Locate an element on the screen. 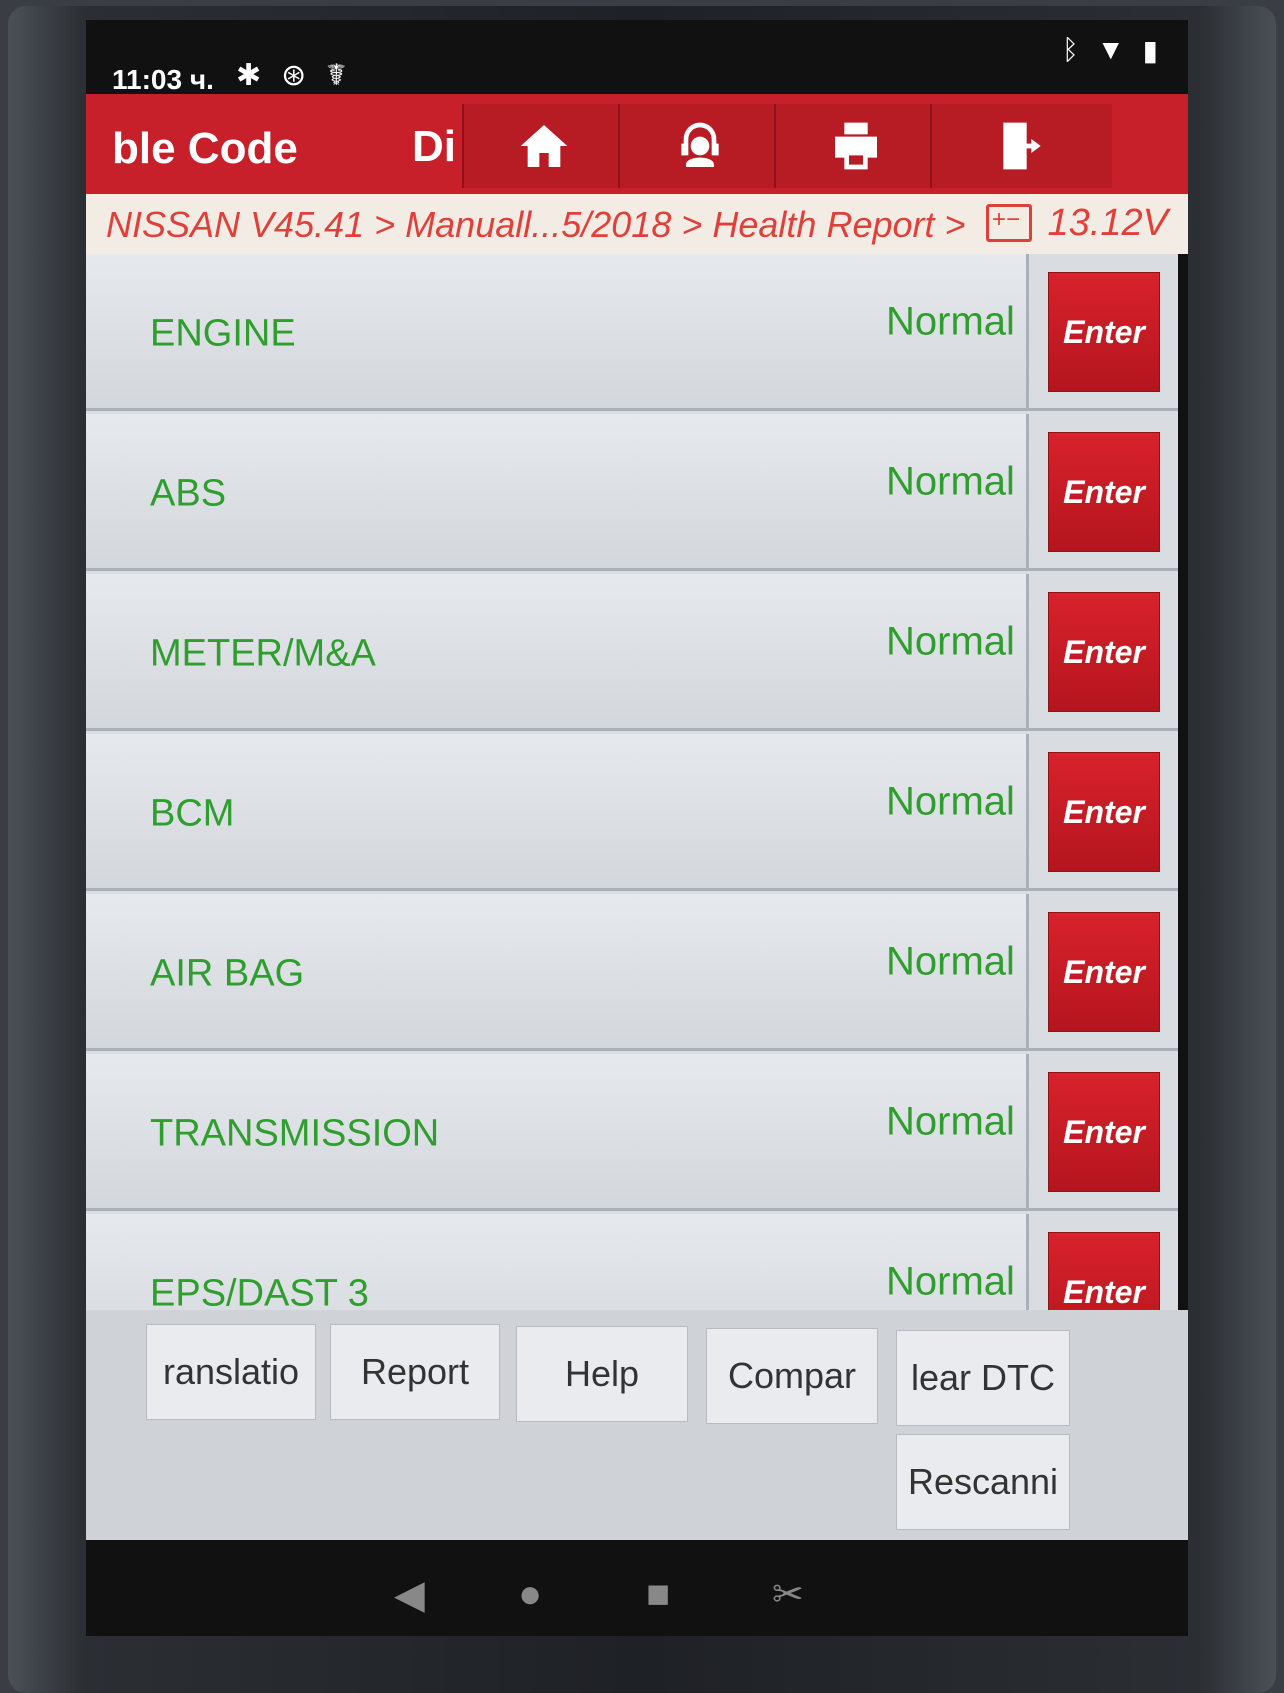 The width and height of the screenshot is (1284, 1693). clear-dtc-button: lear DTC is located at coordinates (983, 1378).